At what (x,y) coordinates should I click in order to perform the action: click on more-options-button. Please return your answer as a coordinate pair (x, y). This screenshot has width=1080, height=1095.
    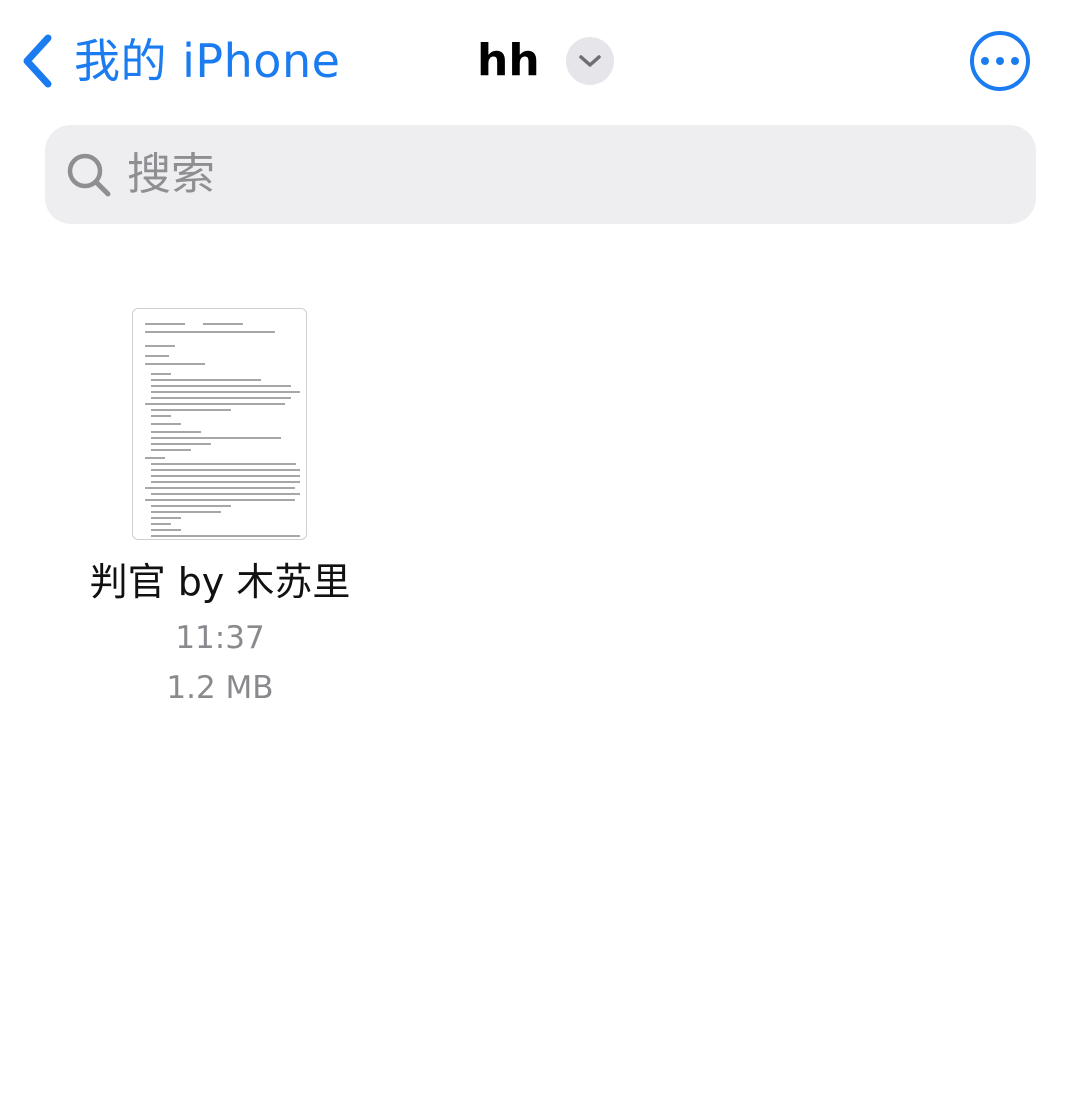
    Looking at the image, I should click on (1000, 61).